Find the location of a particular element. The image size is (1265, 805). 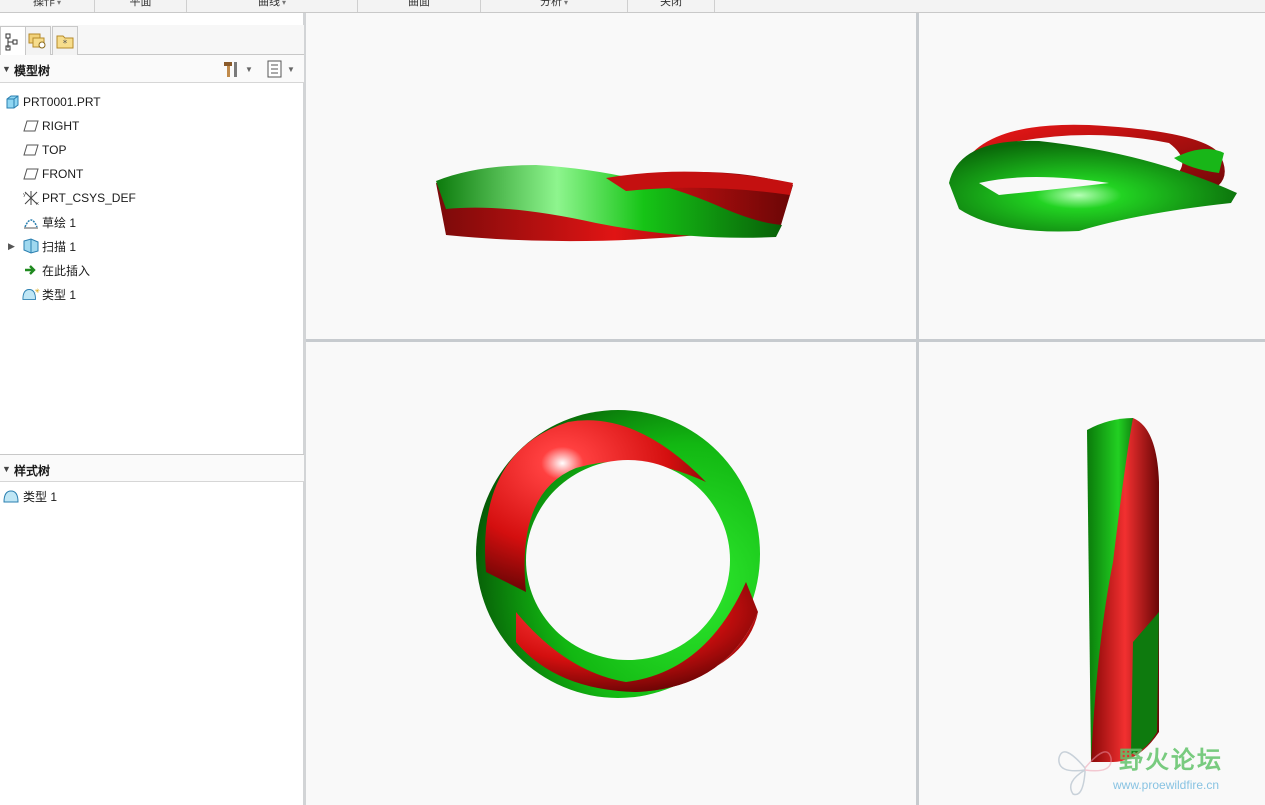

model-tree-header: ▼ 模型树 ▼ ▼ is located at coordinates (152, 69).